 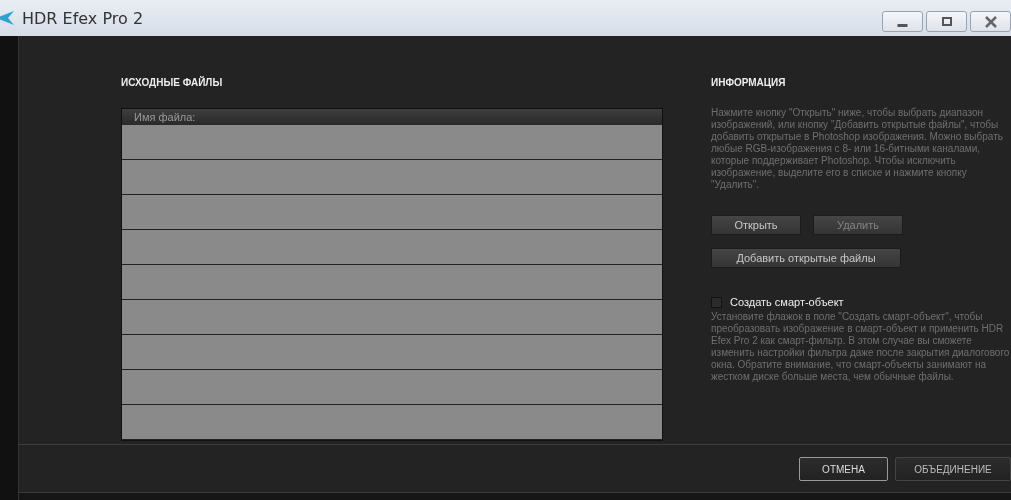 What do you see at coordinates (902, 25) in the screenshot?
I see `minimize-icon` at bounding box center [902, 25].